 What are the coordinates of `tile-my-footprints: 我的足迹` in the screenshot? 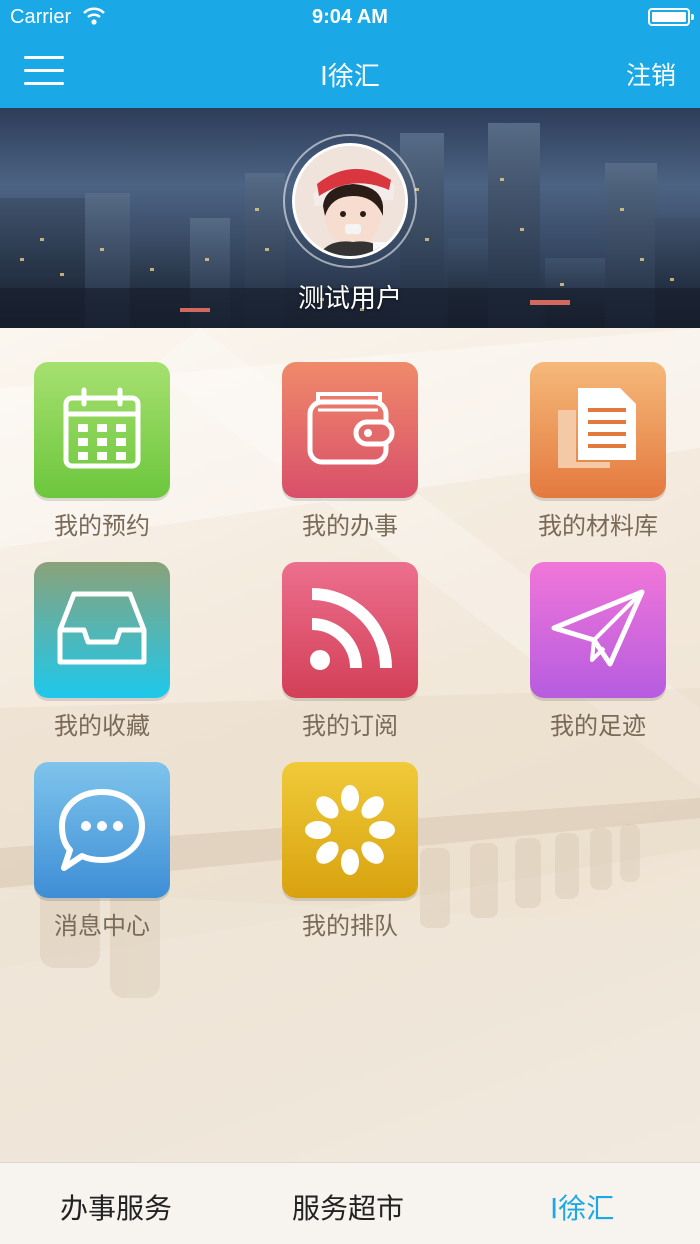 It's located at (598, 651).